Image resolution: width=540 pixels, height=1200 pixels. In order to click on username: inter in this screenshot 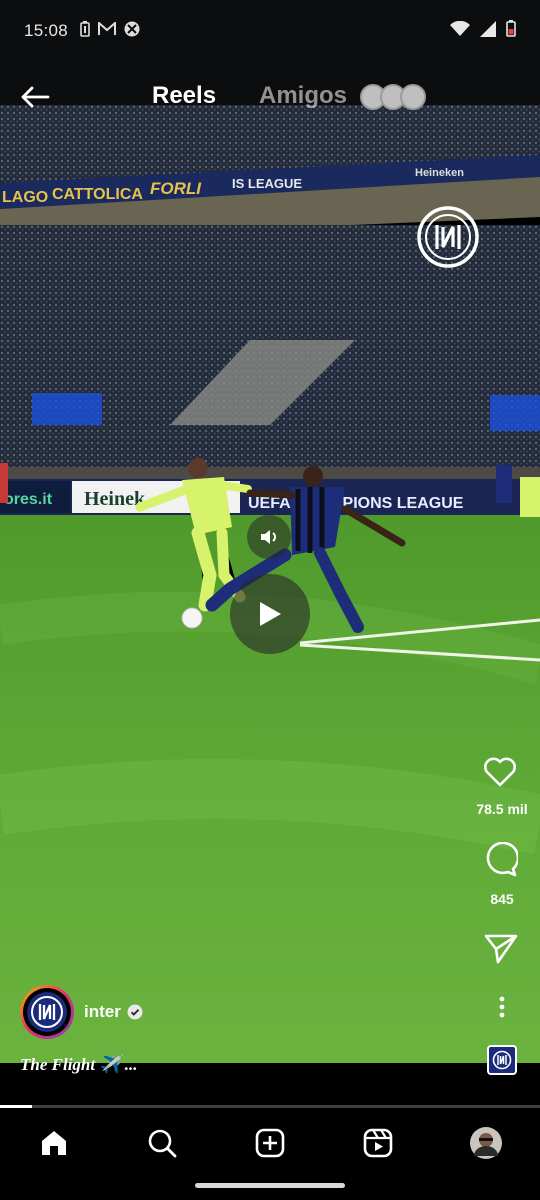, I will do `click(102, 1012)`.